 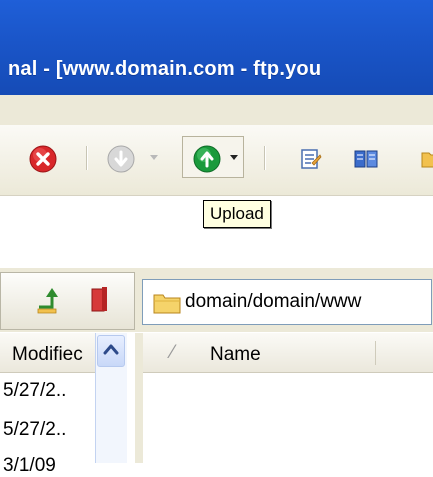 I want to click on scroll-up-button, so click(x=111, y=351).